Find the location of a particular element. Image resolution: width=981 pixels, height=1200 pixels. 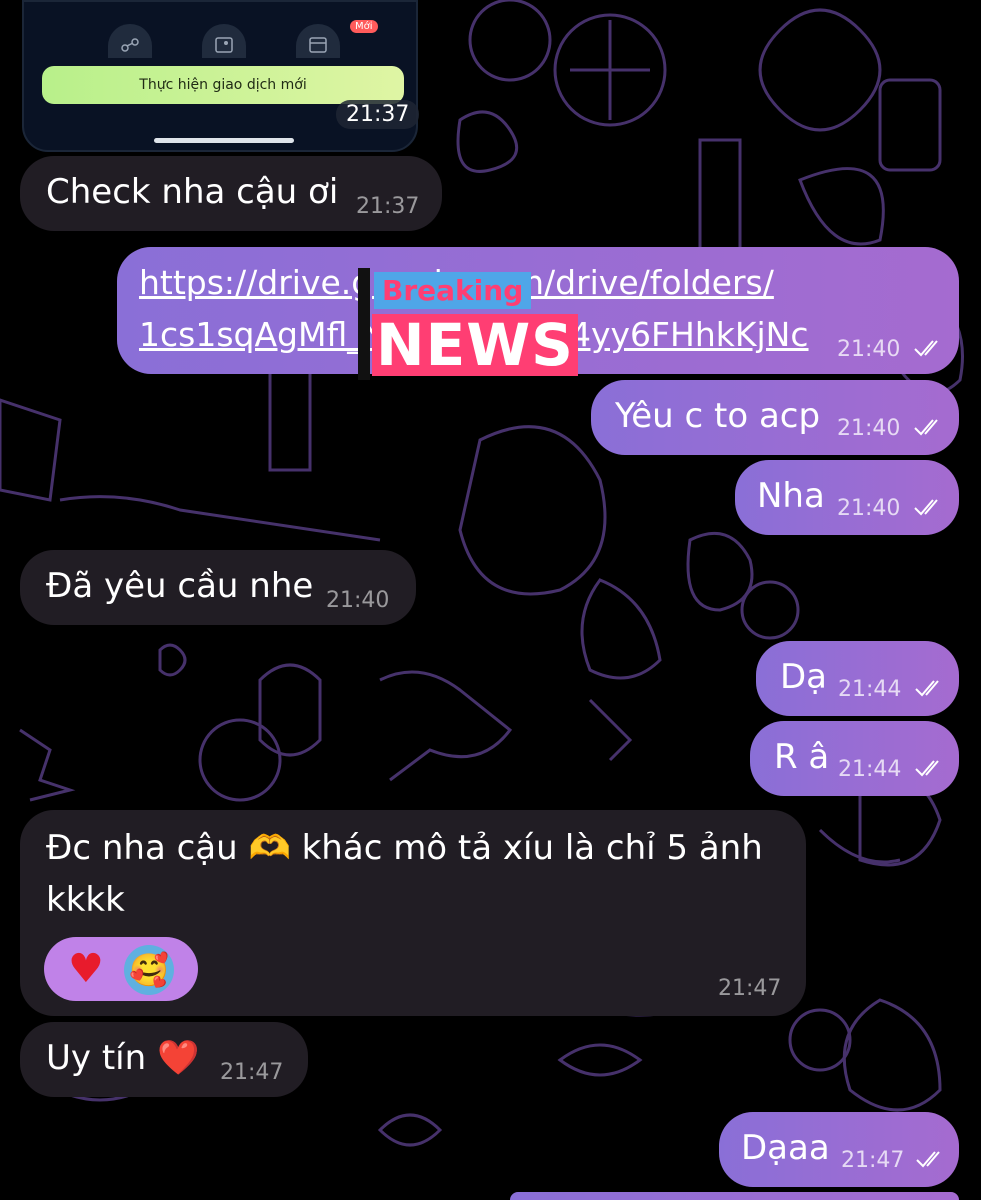

share-icon is located at coordinates (130, 41).